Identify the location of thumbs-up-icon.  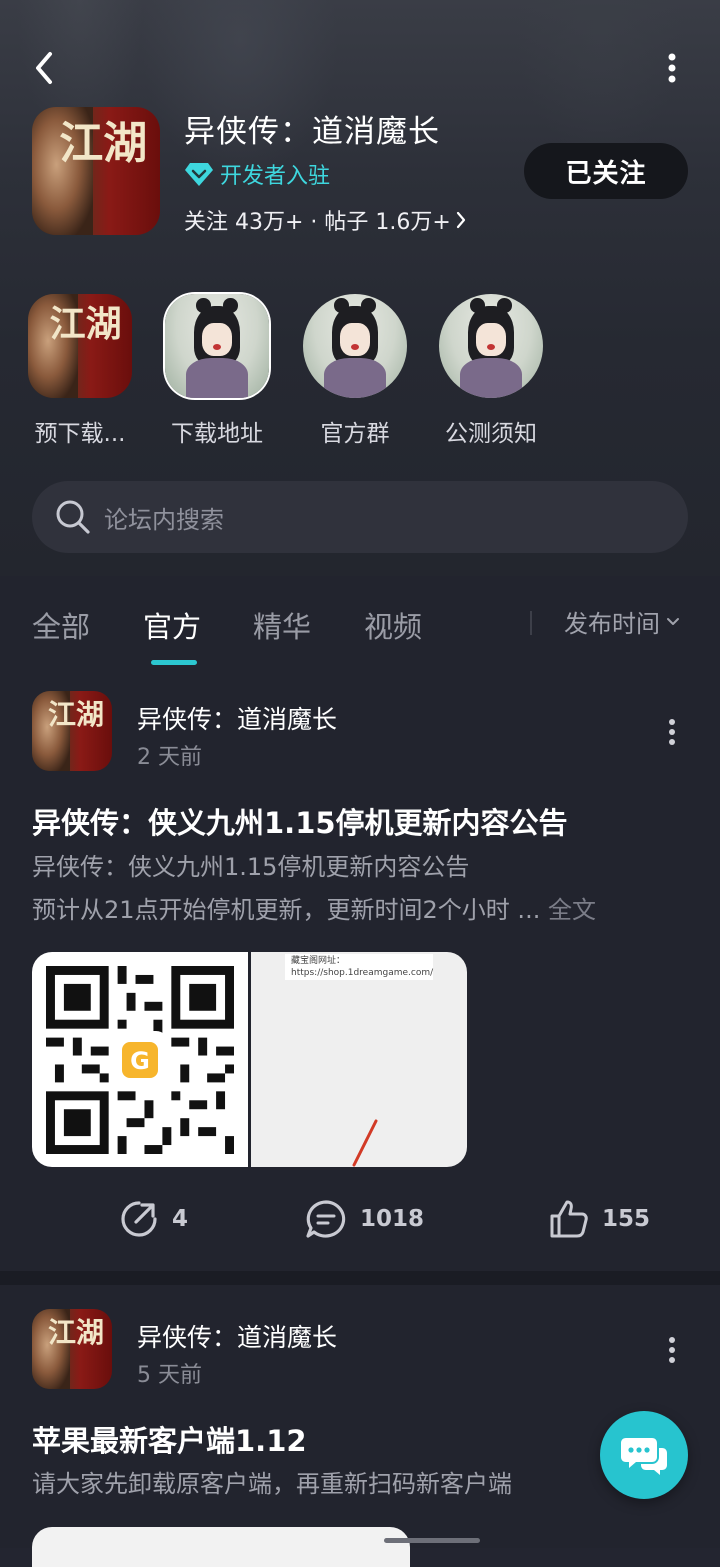
(569, 1219).